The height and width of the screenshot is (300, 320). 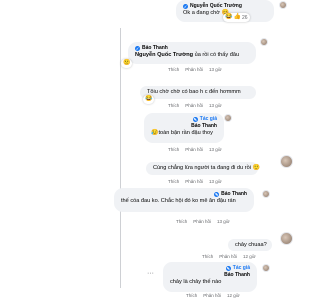 What do you see at coordinates (201, 13) in the screenshot?
I see `comment-text-value: Ok a đang chờ` at bounding box center [201, 13].